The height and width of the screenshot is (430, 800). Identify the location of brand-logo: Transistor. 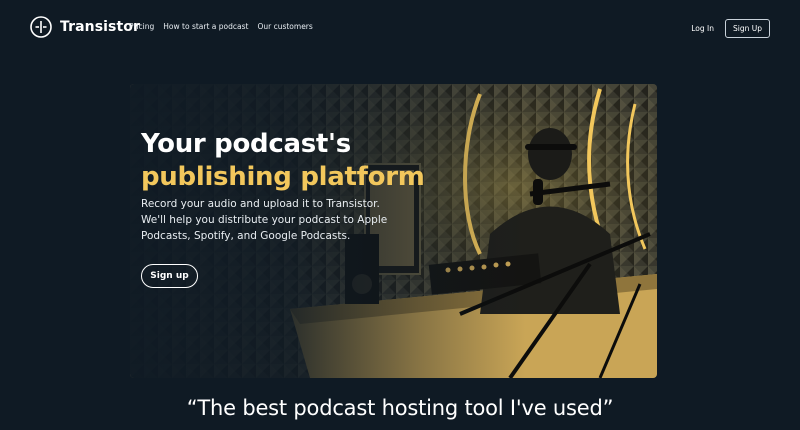
(85, 27).